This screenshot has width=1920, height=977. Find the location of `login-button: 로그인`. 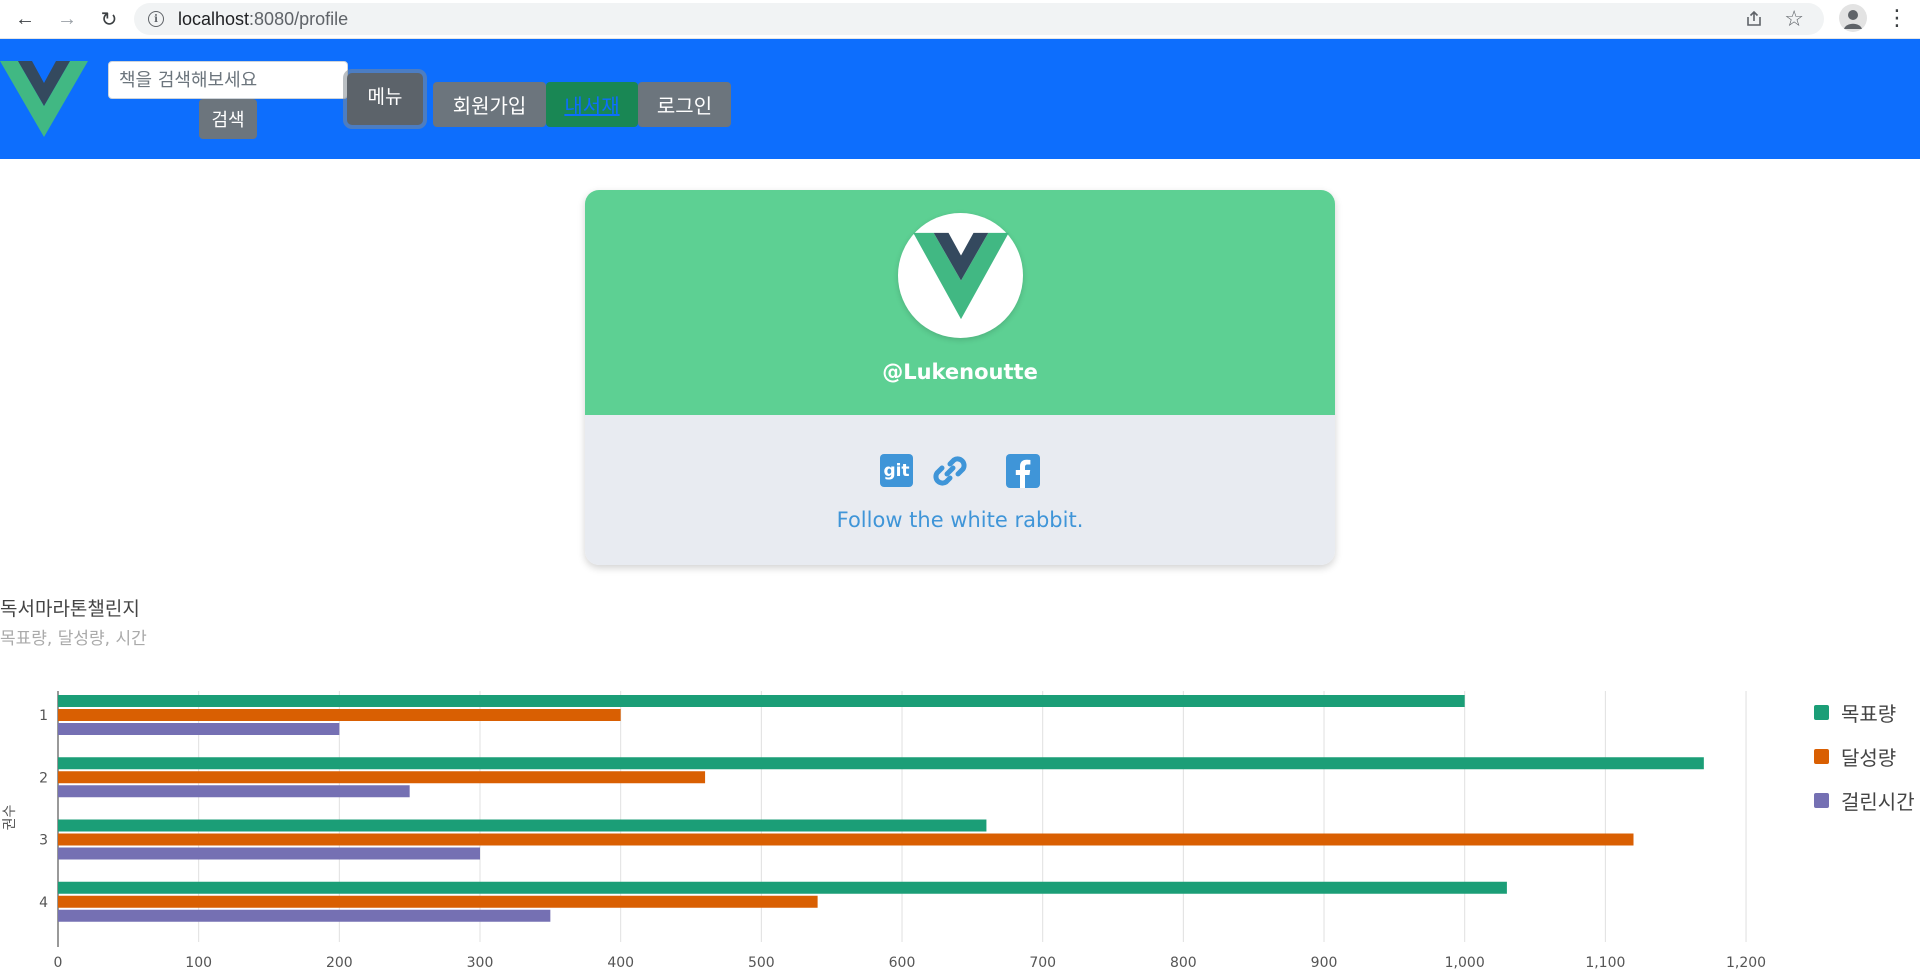

login-button: 로그인 is located at coordinates (684, 104).